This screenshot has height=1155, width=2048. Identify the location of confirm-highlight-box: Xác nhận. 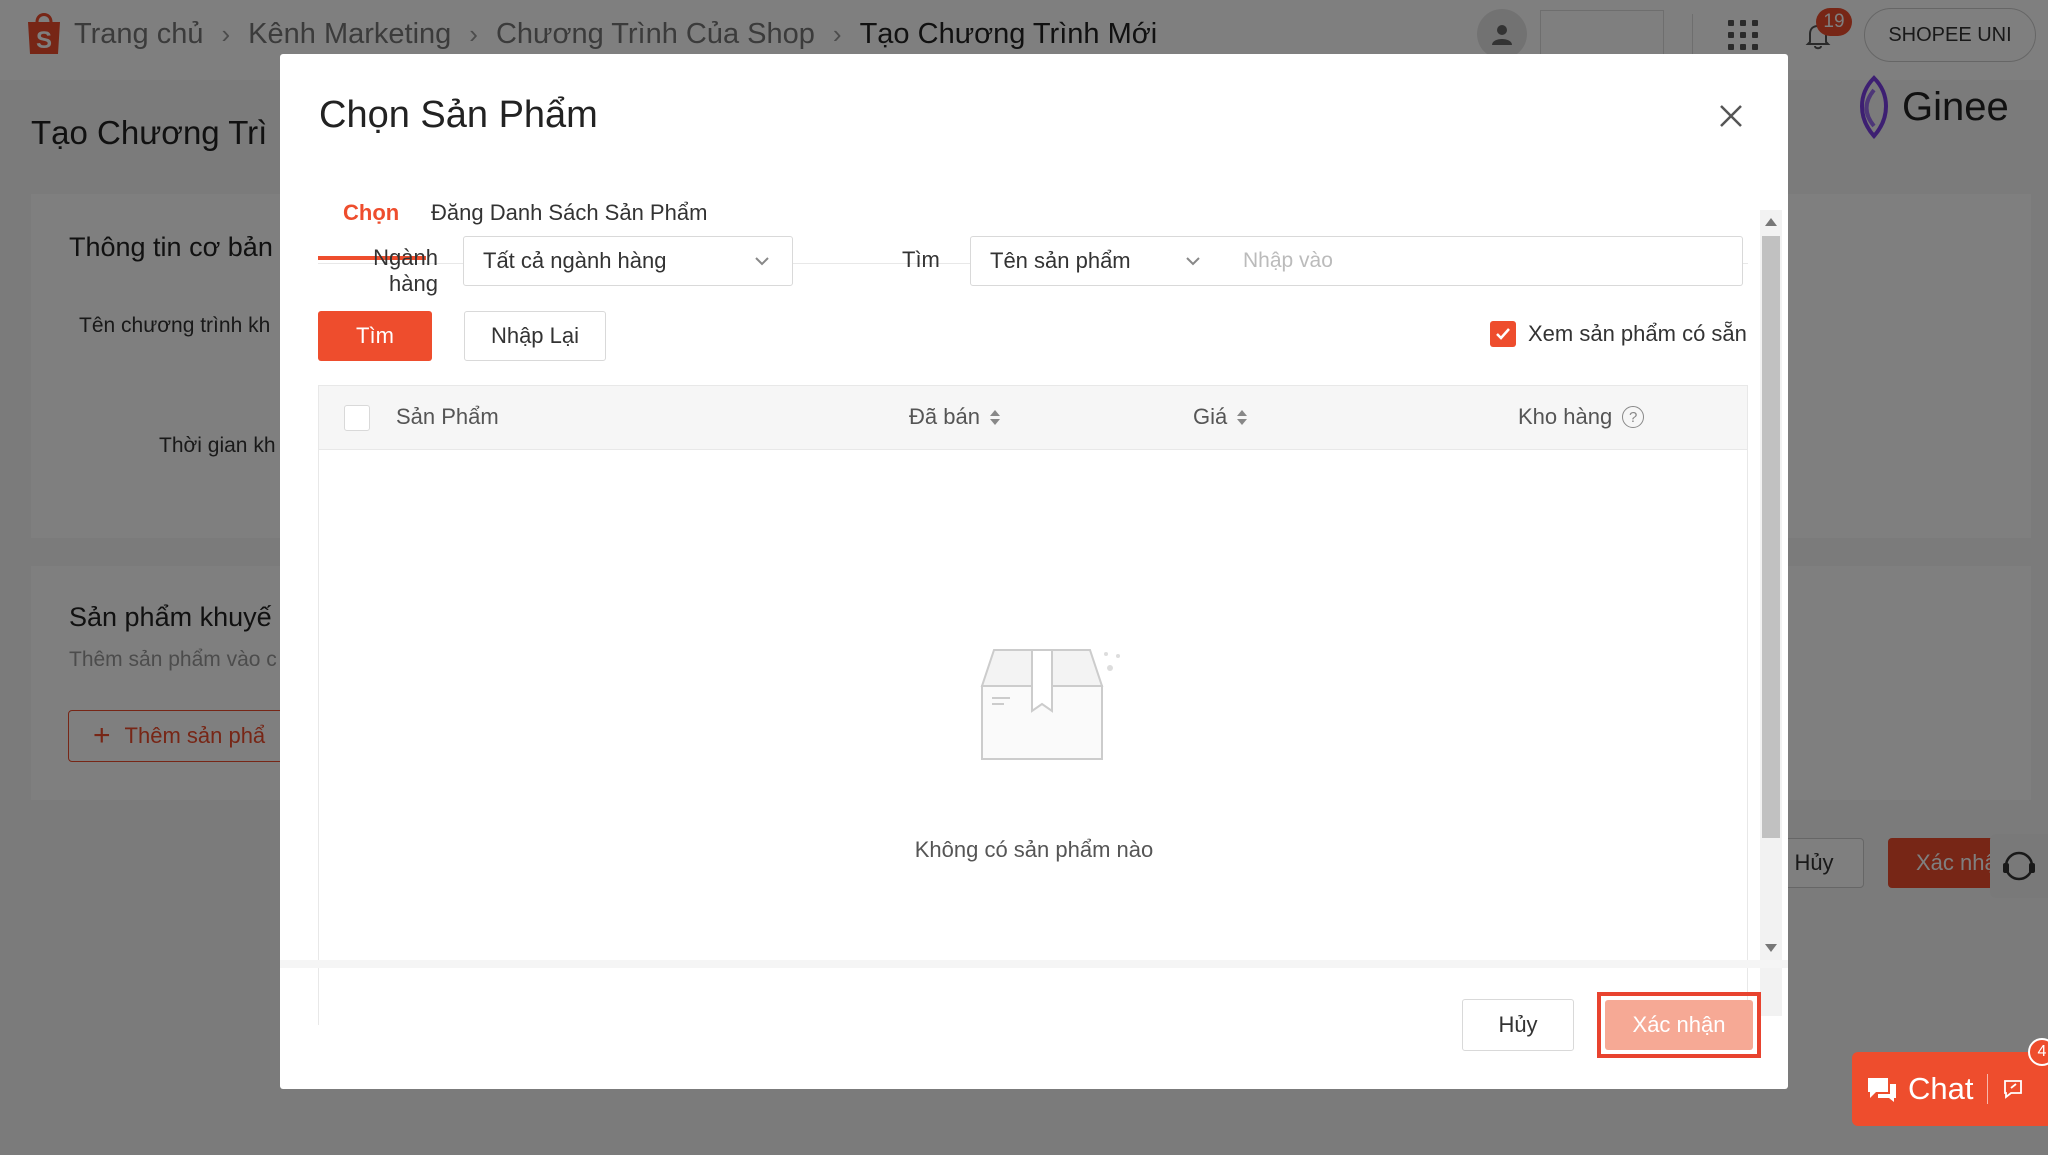
(1679, 1025).